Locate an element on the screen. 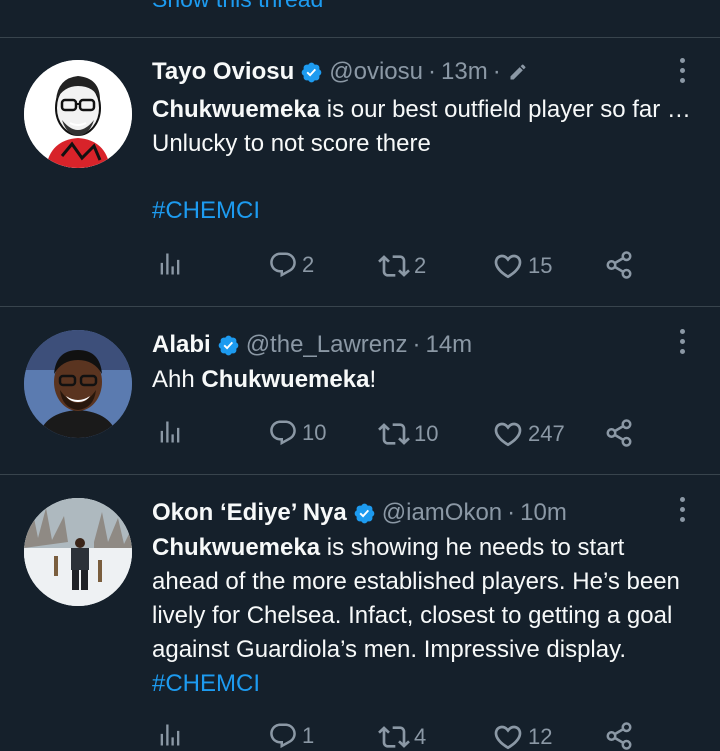 This screenshot has height=751, width=720. timestamp: 13m is located at coordinates (464, 72).